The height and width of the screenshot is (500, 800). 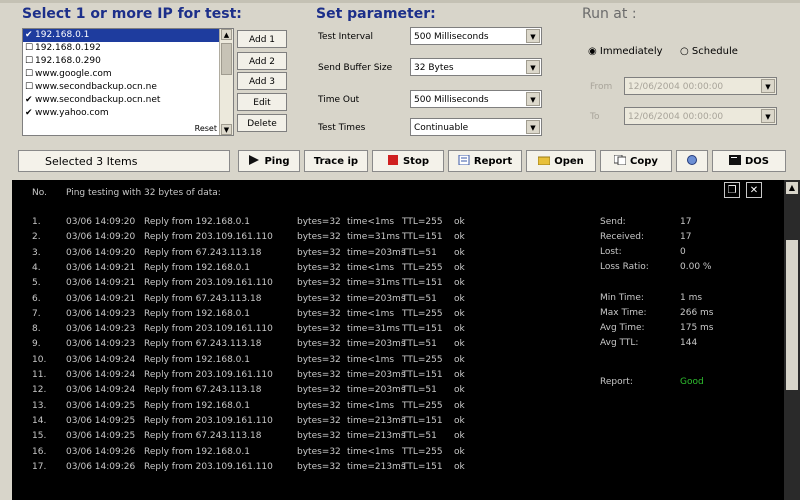 I want to click on restore-icon: ❐, so click(x=732, y=190).